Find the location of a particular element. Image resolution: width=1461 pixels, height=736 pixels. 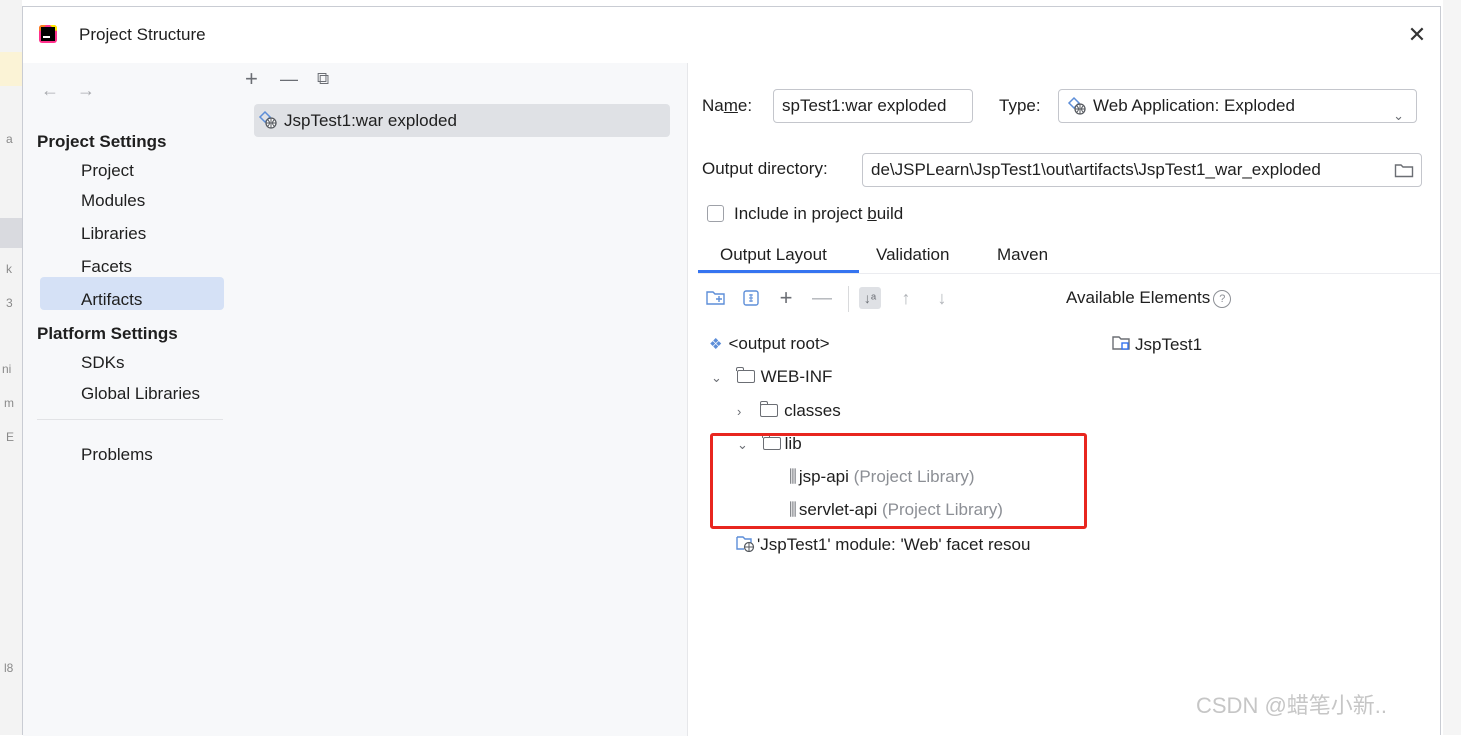

nav-item-sdks: SDKs is located at coordinates (102, 363).